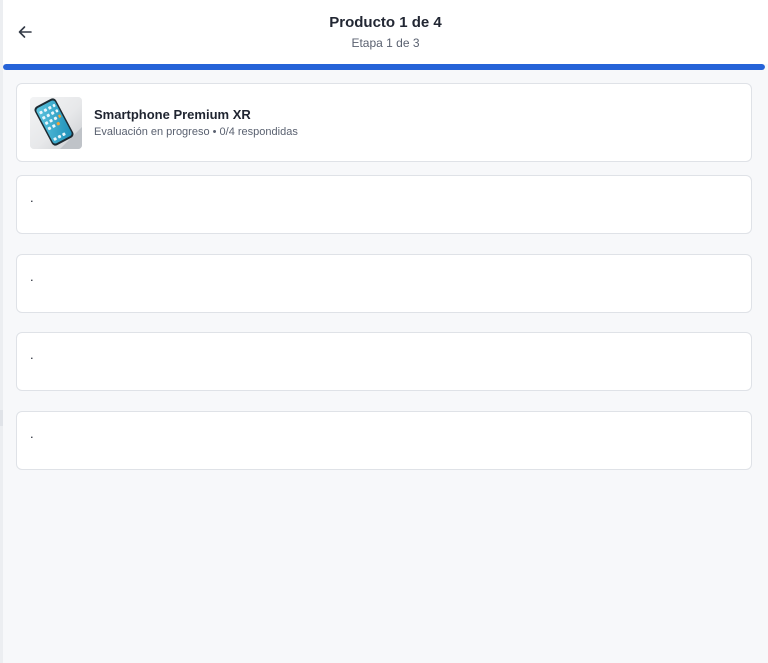 The height and width of the screenshot is (663, 768). I want to click on page-subtitle: Etapa 1 de 3, so click(385, 43).